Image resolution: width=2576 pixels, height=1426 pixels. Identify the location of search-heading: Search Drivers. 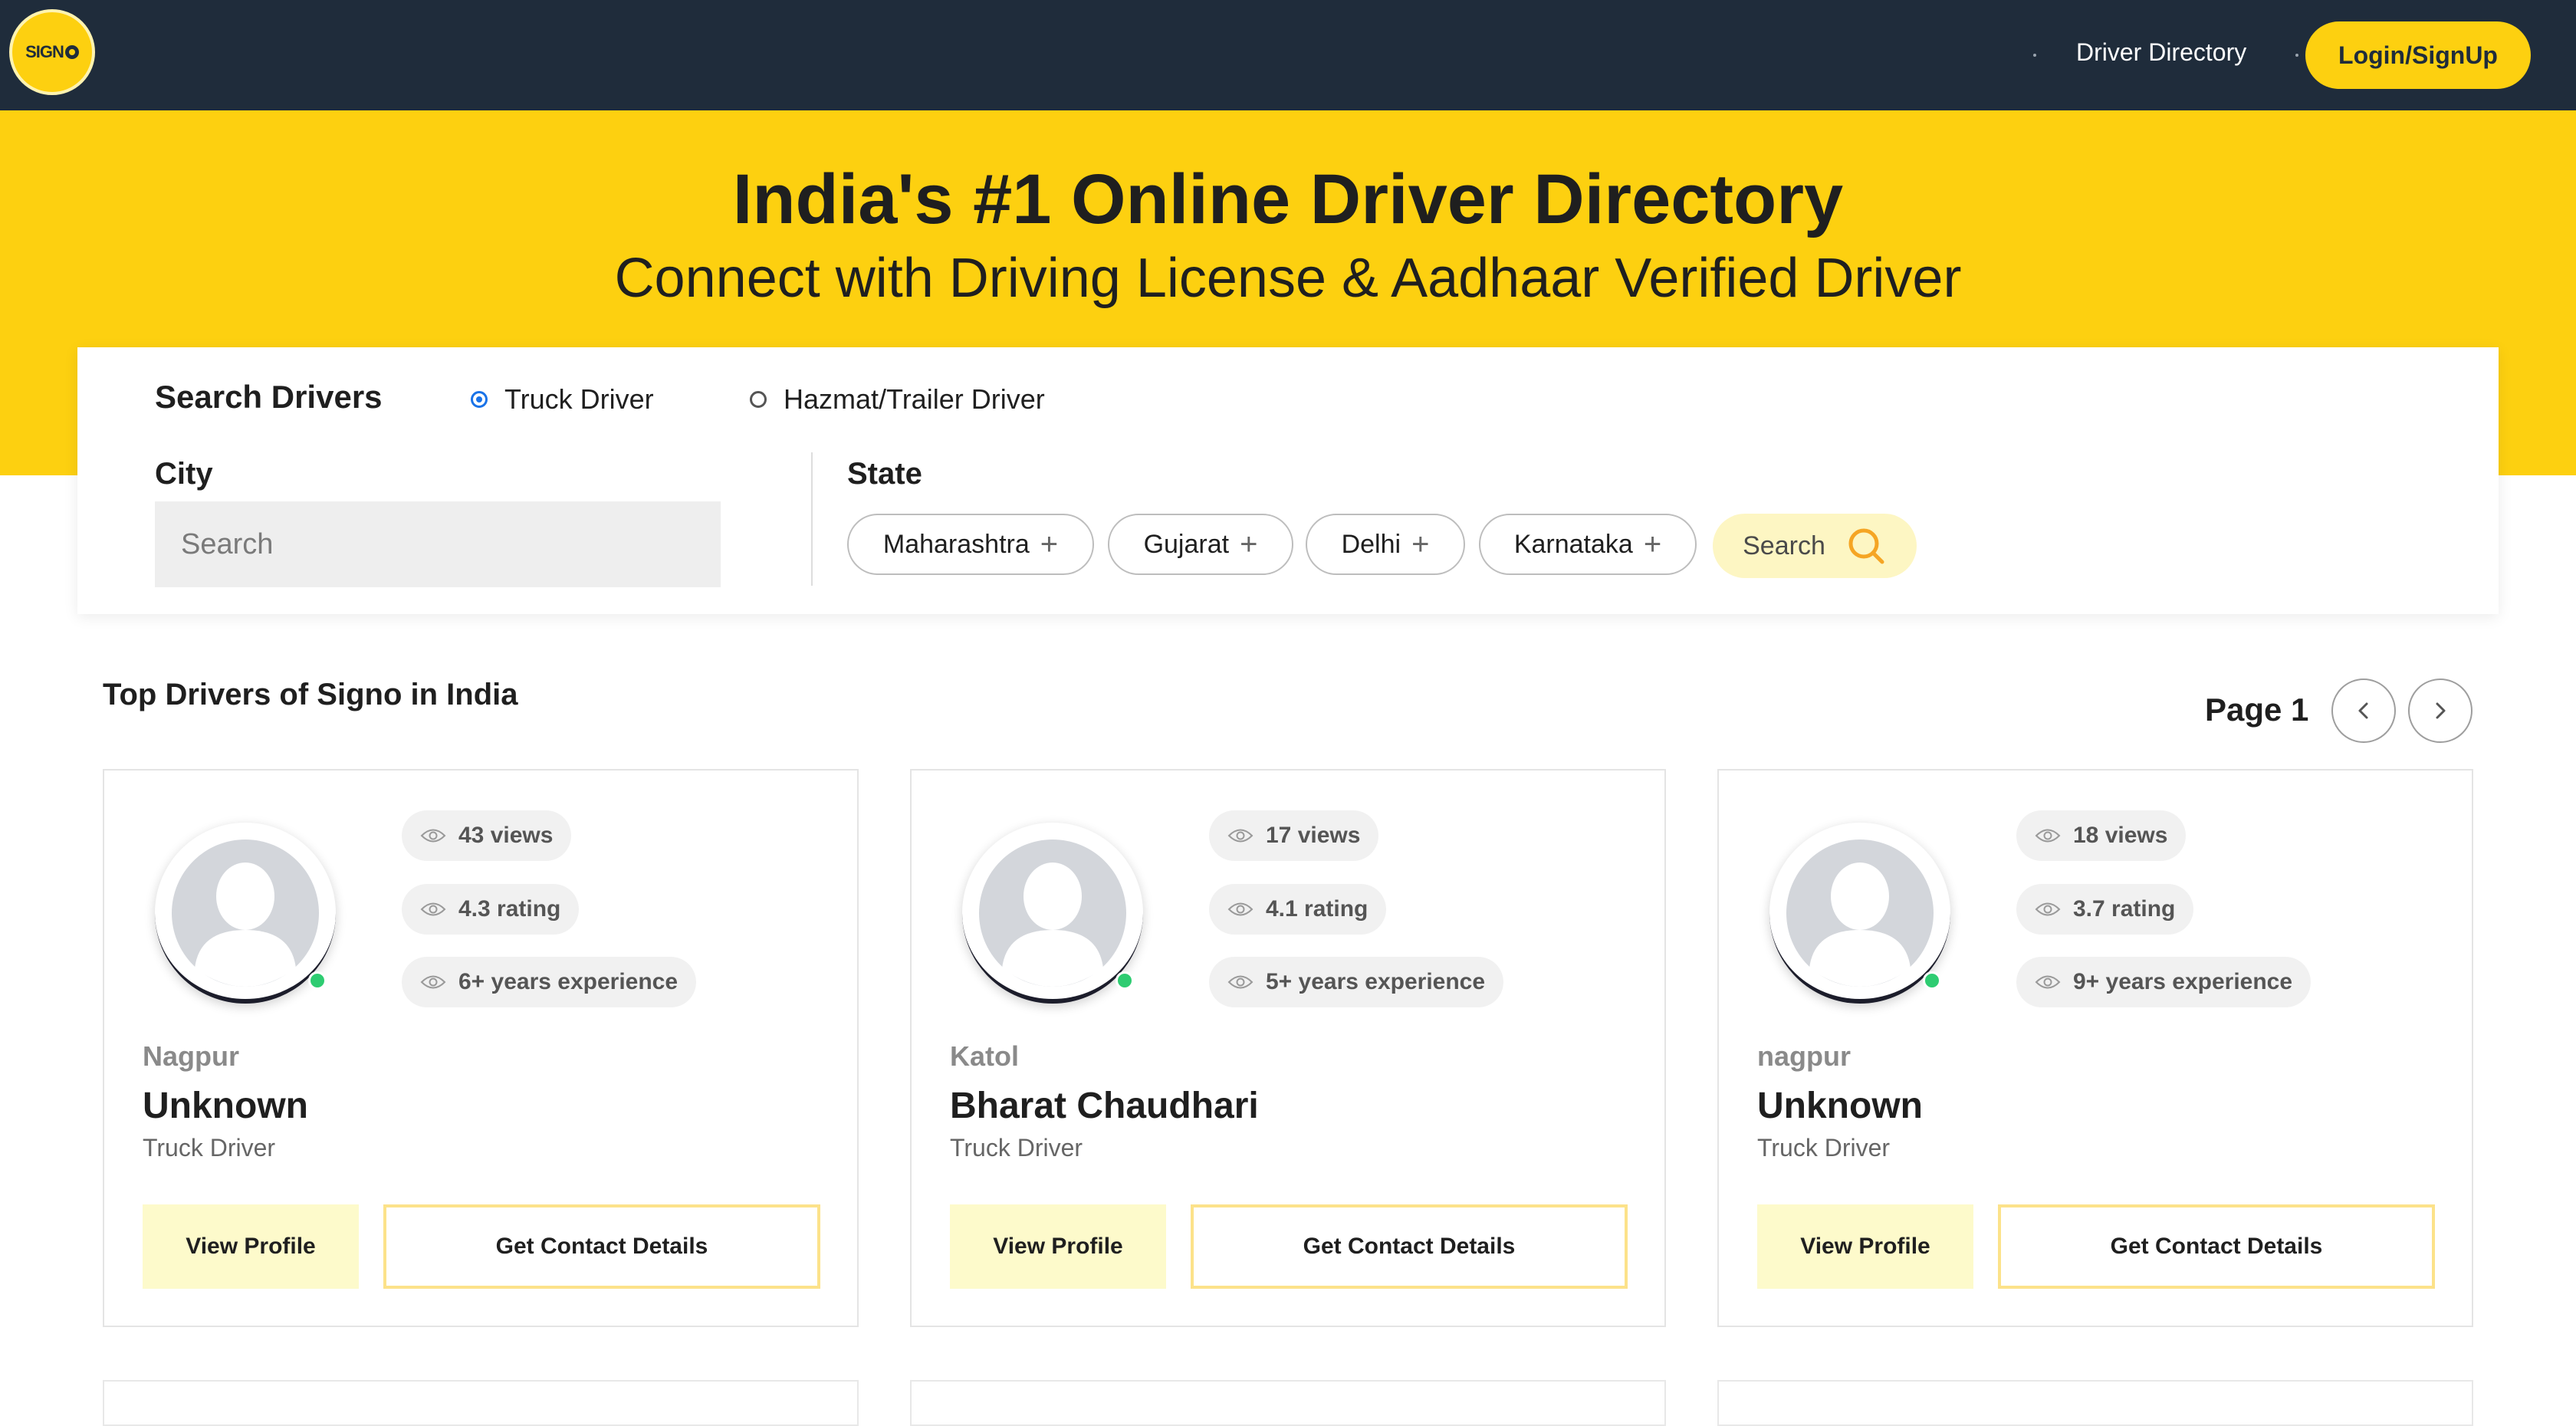
(269, 397).